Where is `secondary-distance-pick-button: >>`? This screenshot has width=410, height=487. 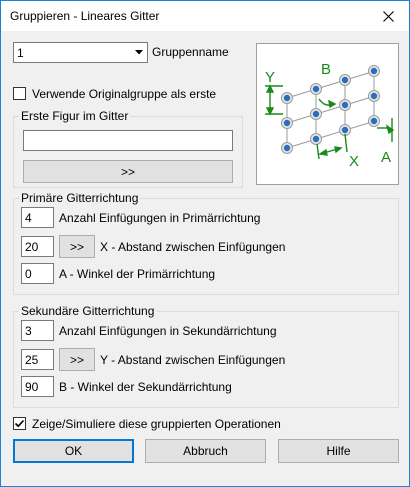
secondary-distance-pick-button: >> is located at coordinates (77, 359).